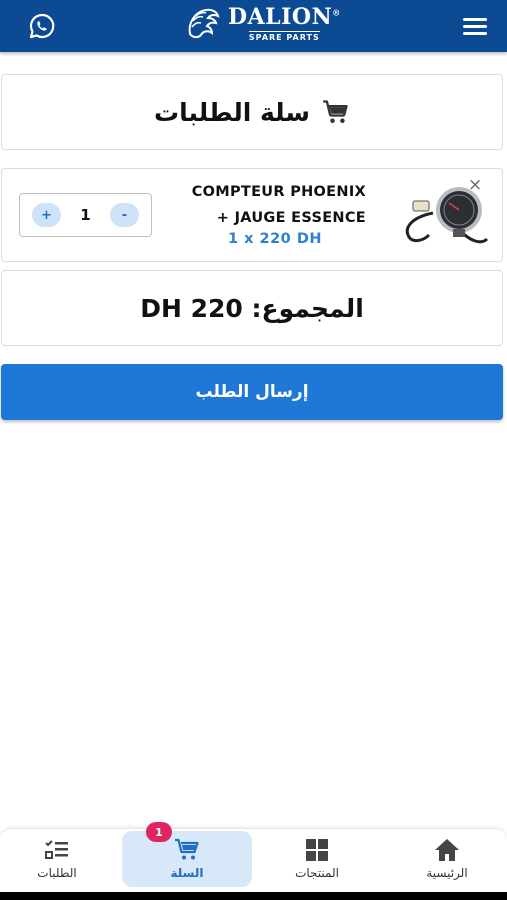  I want to click on whatsapp-icon, so click(42, 26).